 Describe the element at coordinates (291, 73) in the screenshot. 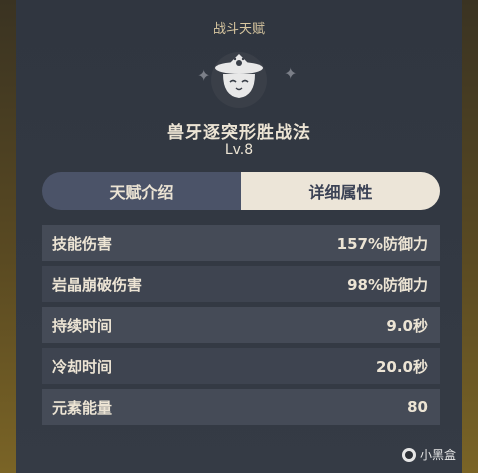

I see `sparkle-icon: ✦` at that location.